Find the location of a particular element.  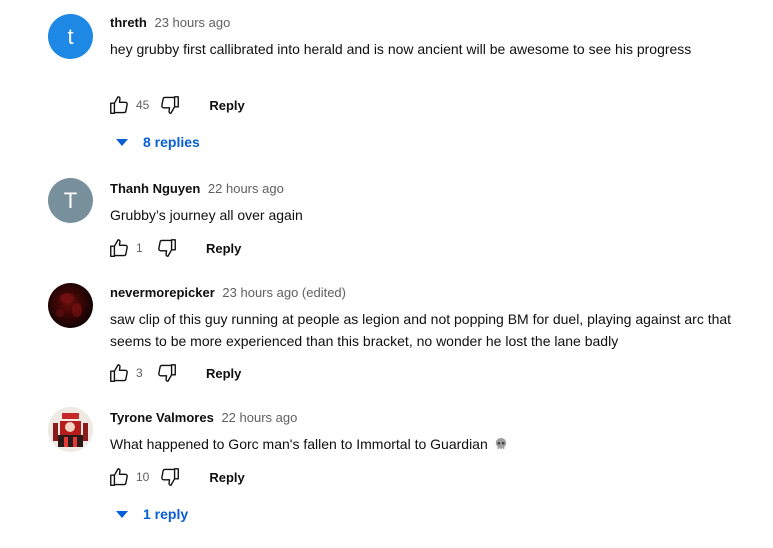

view-replies-button: 8 replies is located at coordinates (158, 142).